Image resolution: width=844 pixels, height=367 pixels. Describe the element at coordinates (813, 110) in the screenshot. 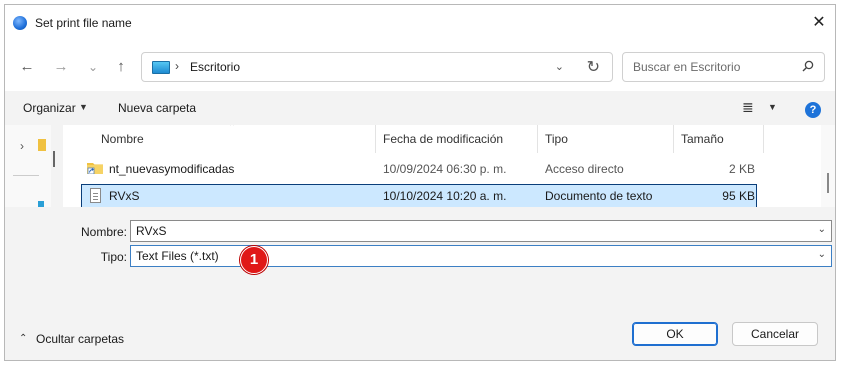

I see `help-icon: ?` at that location.